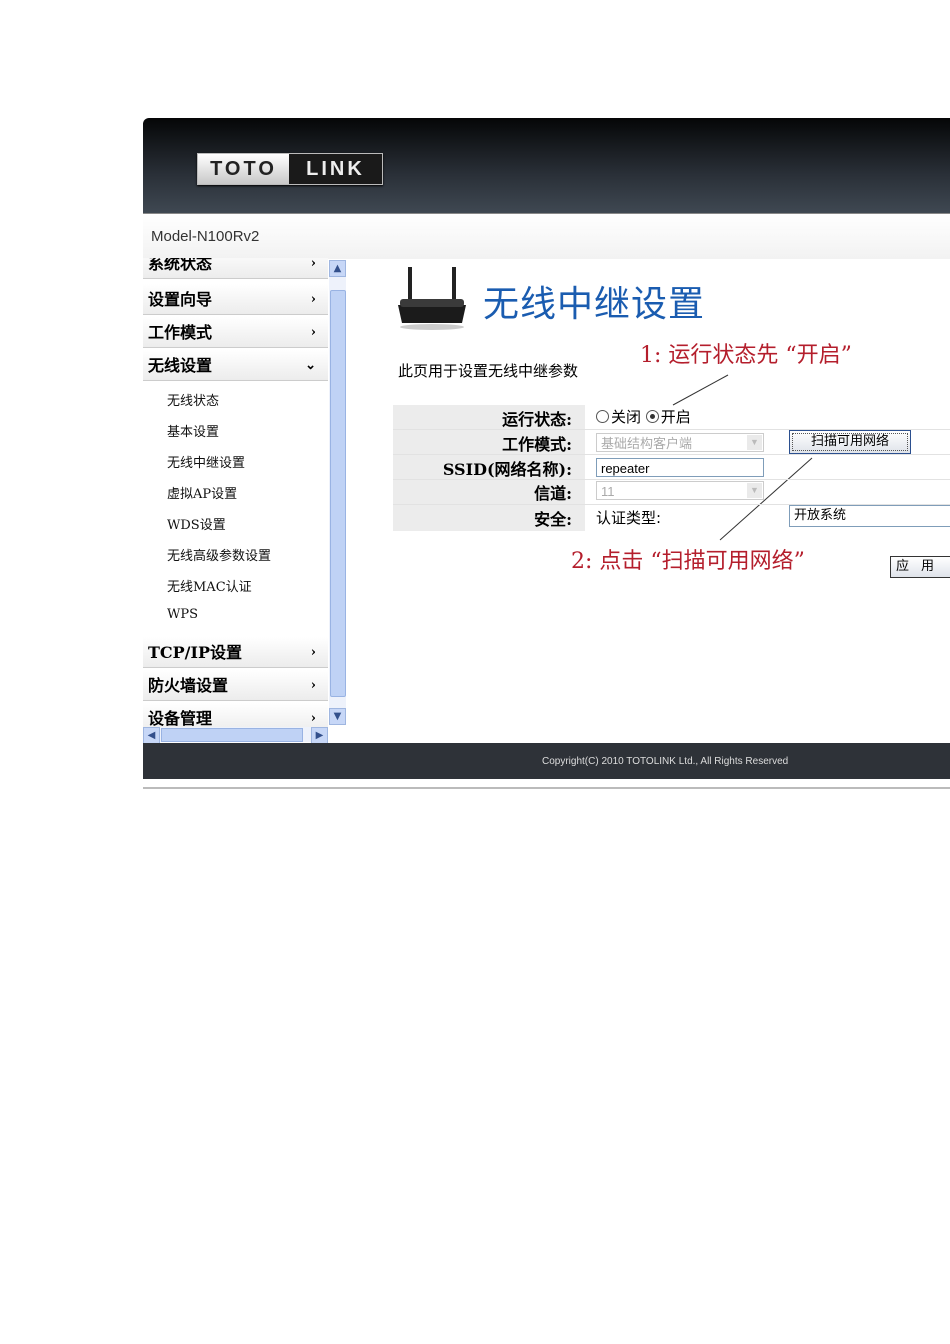 The width and height of the screenshot is (950, 1344). Describe the element at coordinates (151, 735) in the screenshot. I see `scroll-left-icon: ◀` at that location.